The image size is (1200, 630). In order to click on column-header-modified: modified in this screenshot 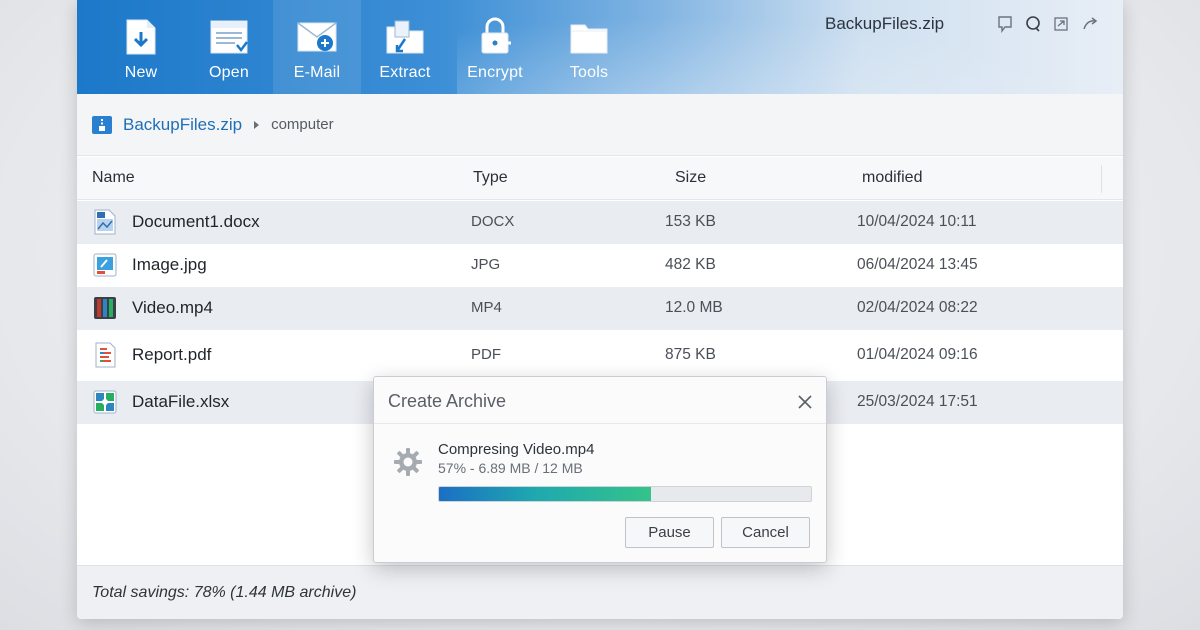, I will do `click(892, 178)`.